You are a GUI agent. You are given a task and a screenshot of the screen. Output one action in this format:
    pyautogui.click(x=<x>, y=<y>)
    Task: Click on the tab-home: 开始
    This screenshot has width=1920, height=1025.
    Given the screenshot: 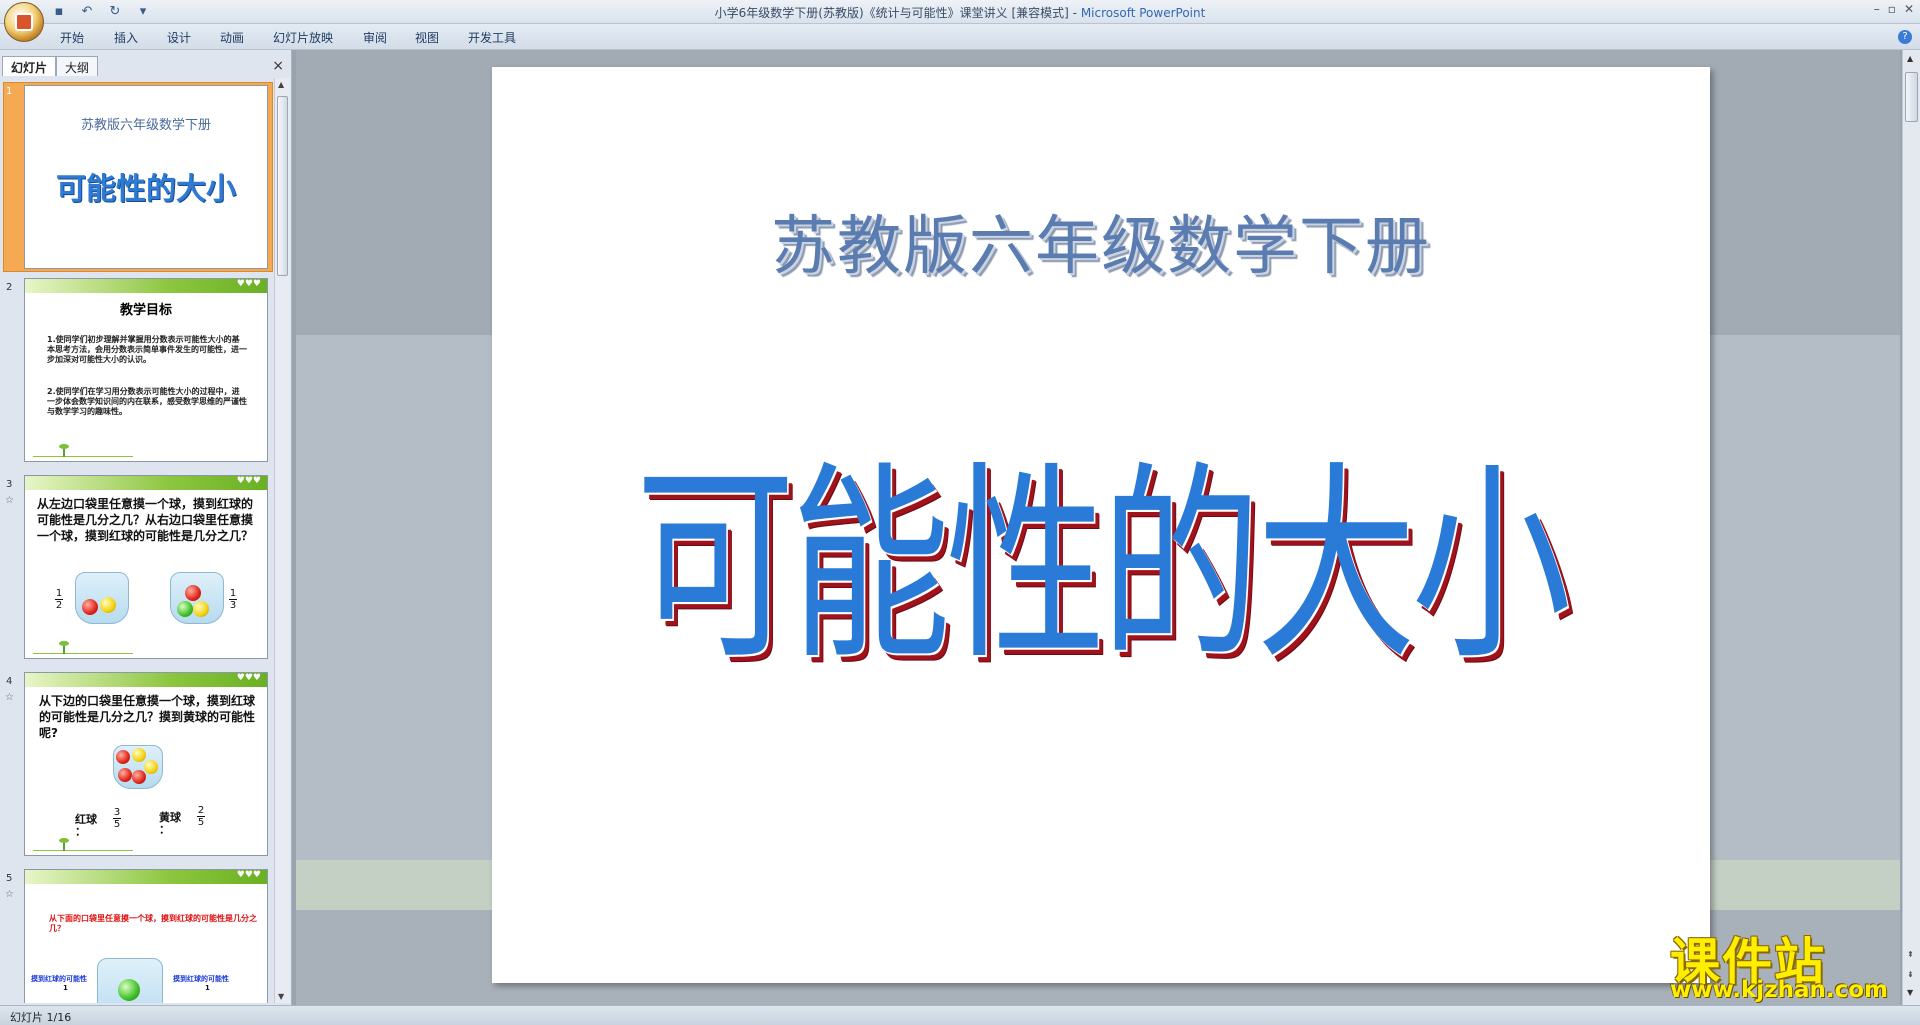 What is the action you would take?
    pyautogui.click(x=72, y=37)
    